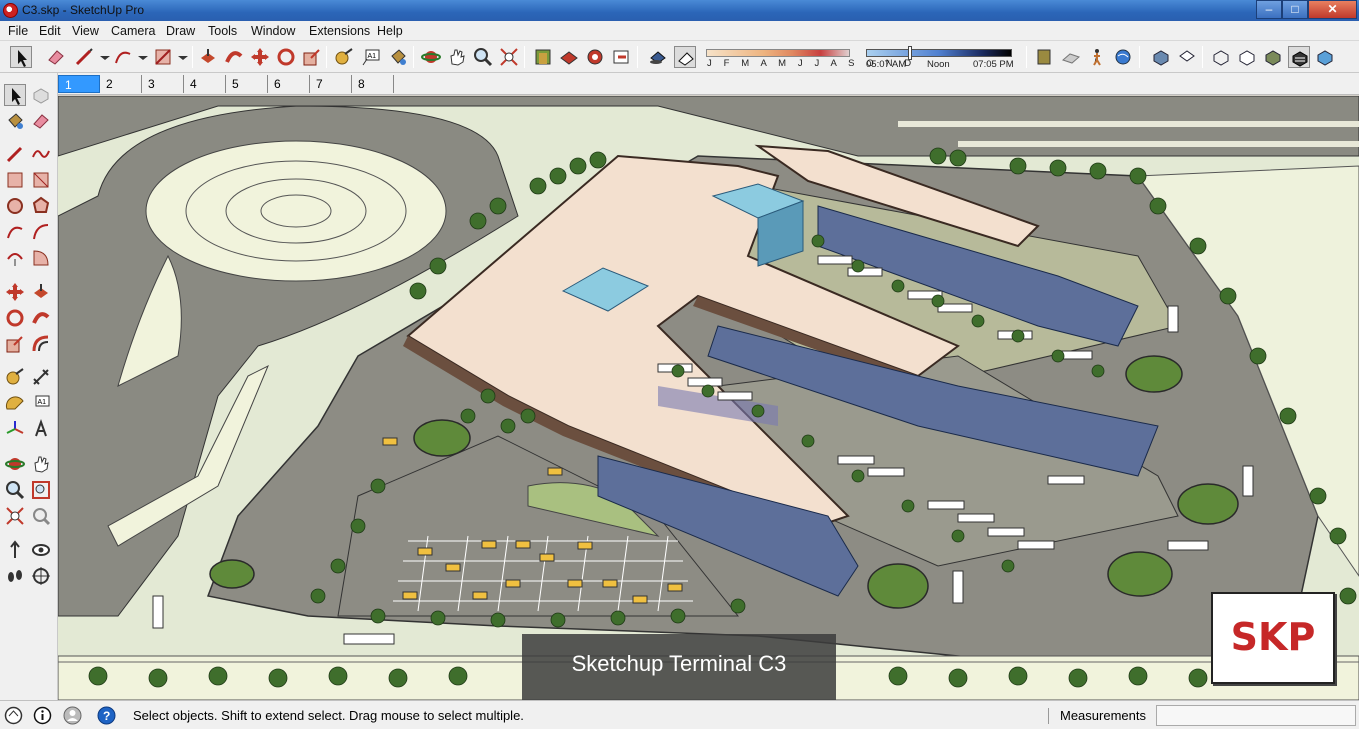  I want to click on pie-tool-icon, so click(41, 258).